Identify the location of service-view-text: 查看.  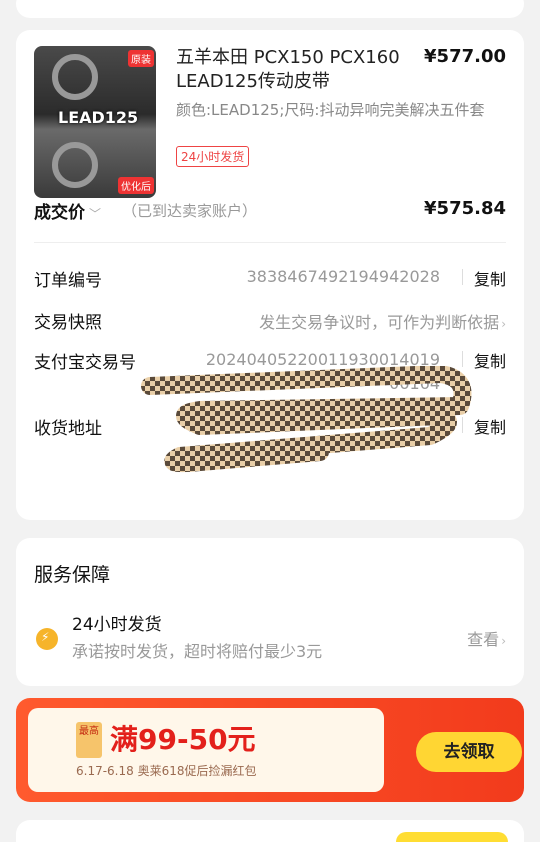
(483, 639).